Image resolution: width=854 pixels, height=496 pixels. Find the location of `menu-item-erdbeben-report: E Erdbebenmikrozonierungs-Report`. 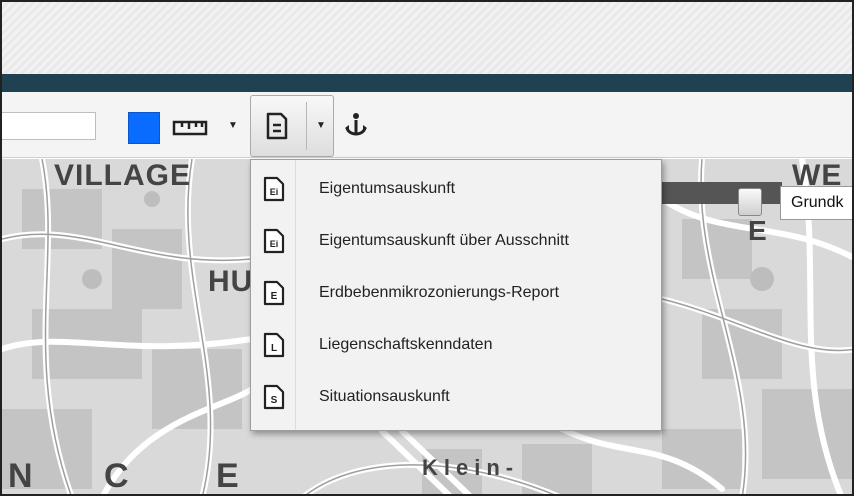

menu-item-erdbeben-report: E Erdbebenmikrozonierungs-Report is located at coordinates (456, 294).